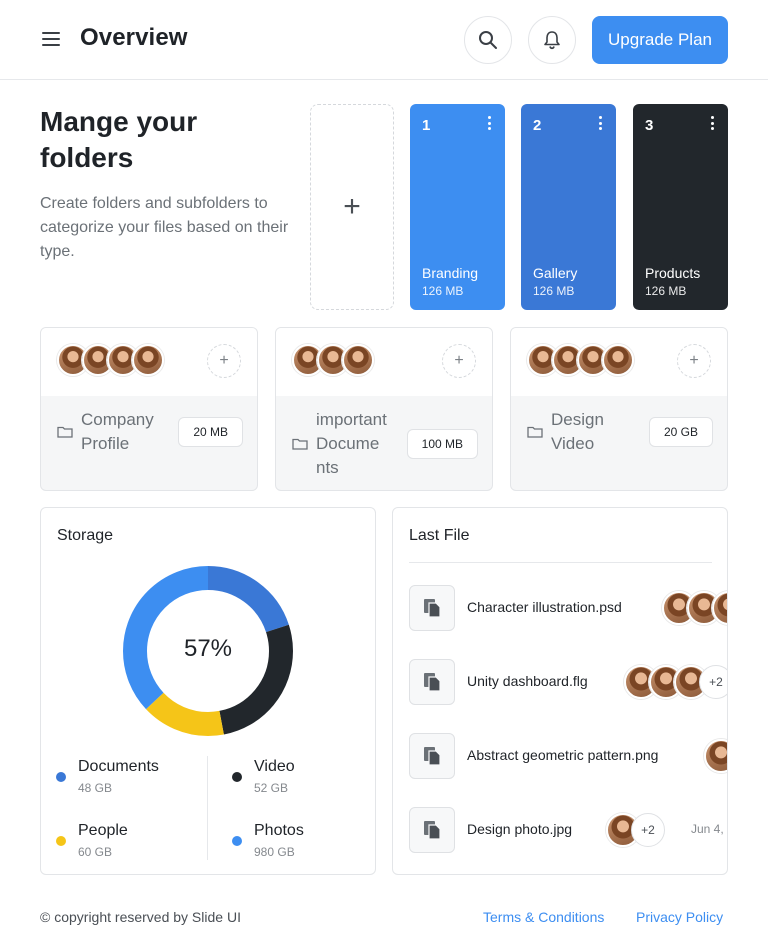 The image size is (768, 951). What do you see at coordinates (563, 755) in the screenshot?
I see `file-name: Abstract geometric pattern.png` at bounding box center [563, 755].